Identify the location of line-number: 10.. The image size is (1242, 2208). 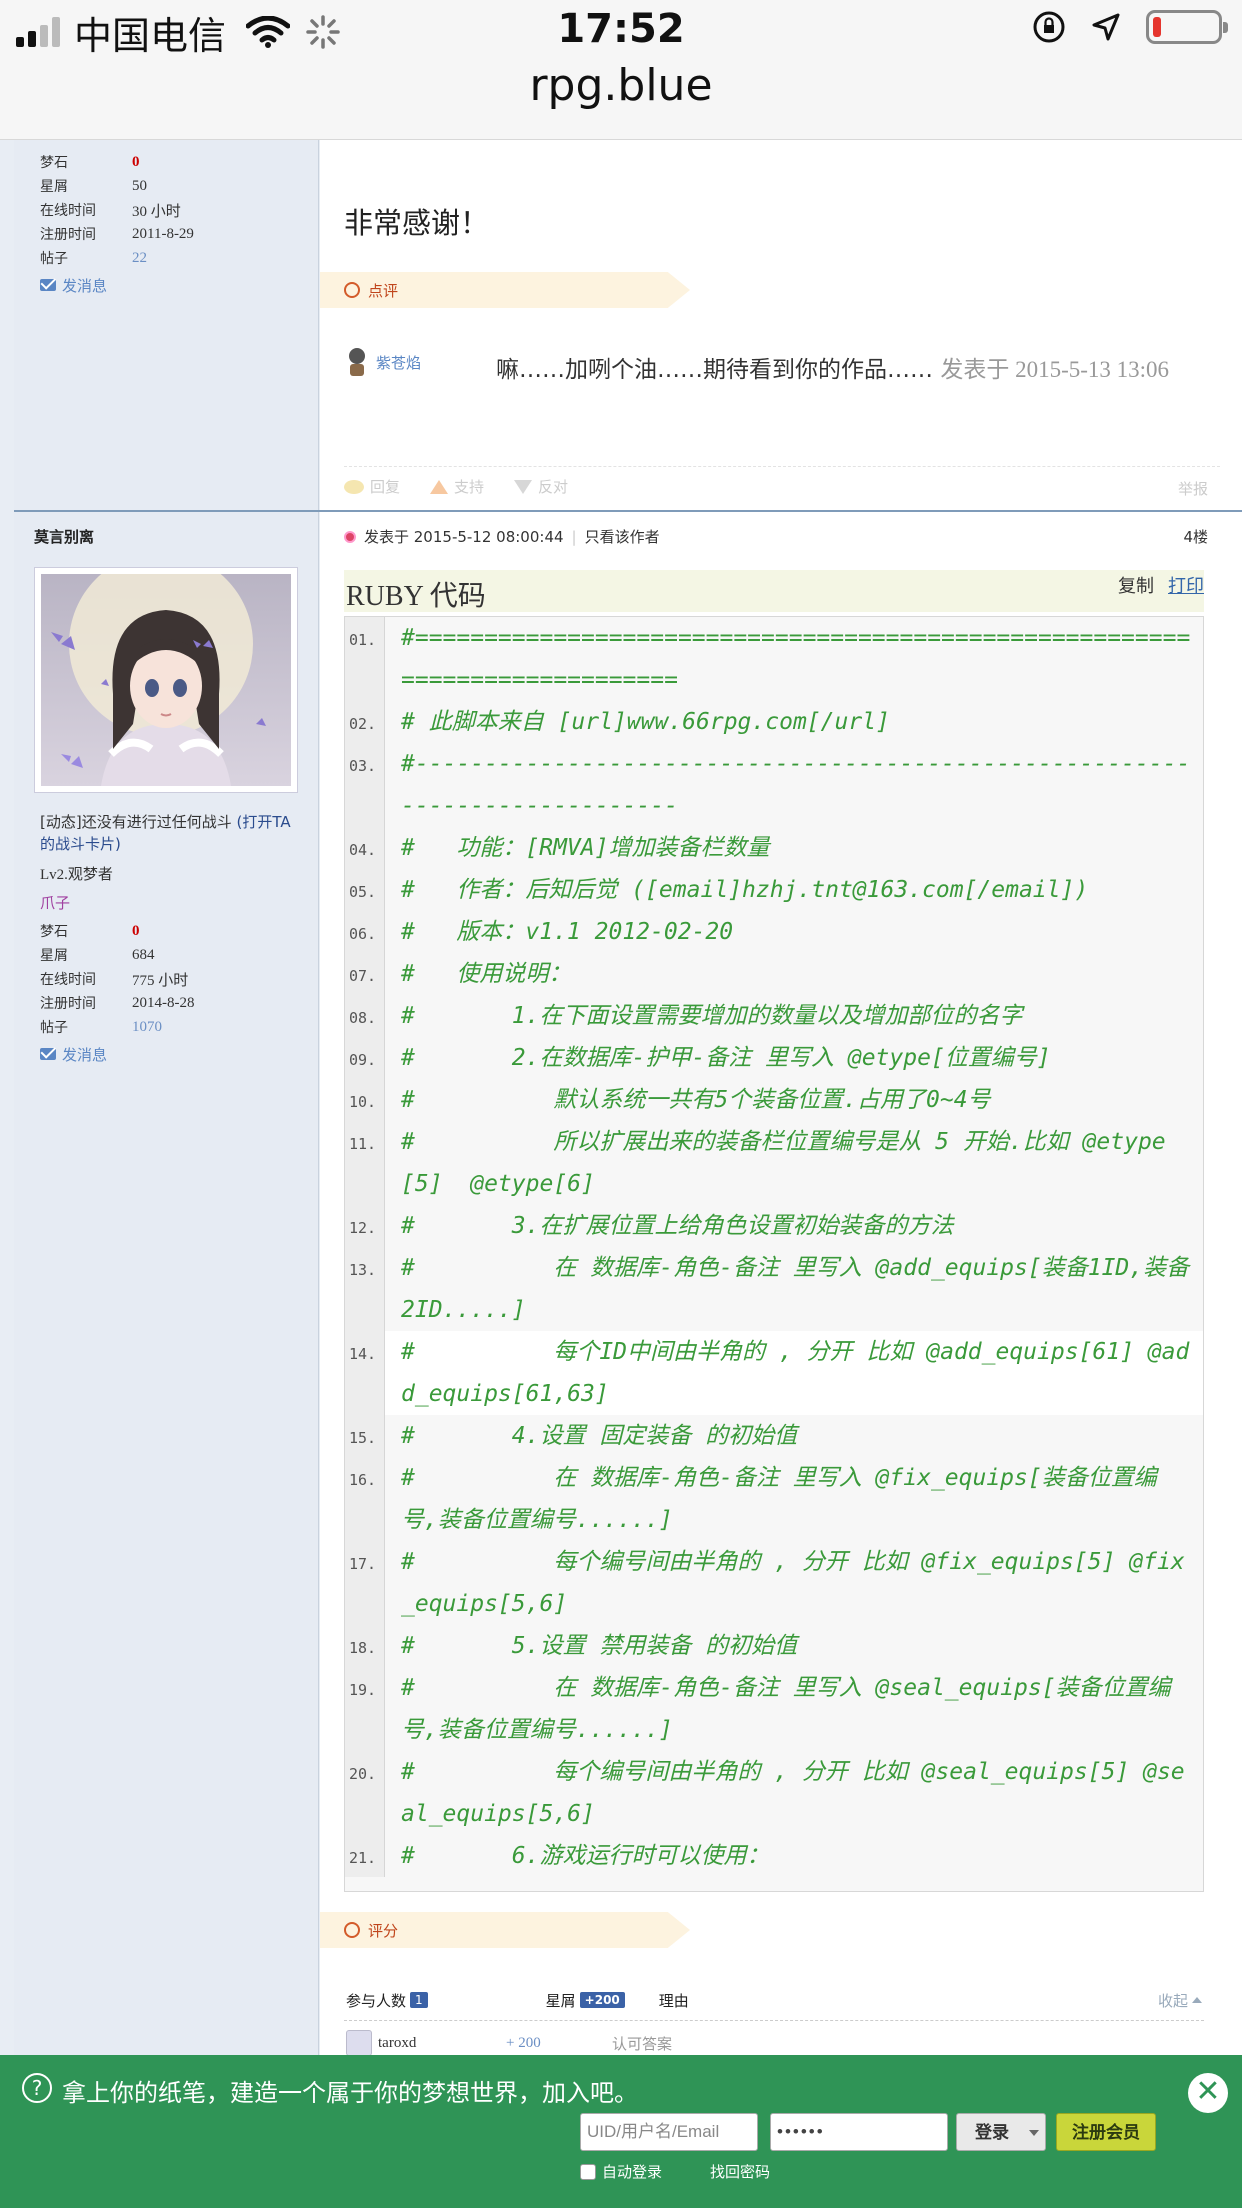
(365, 1100).